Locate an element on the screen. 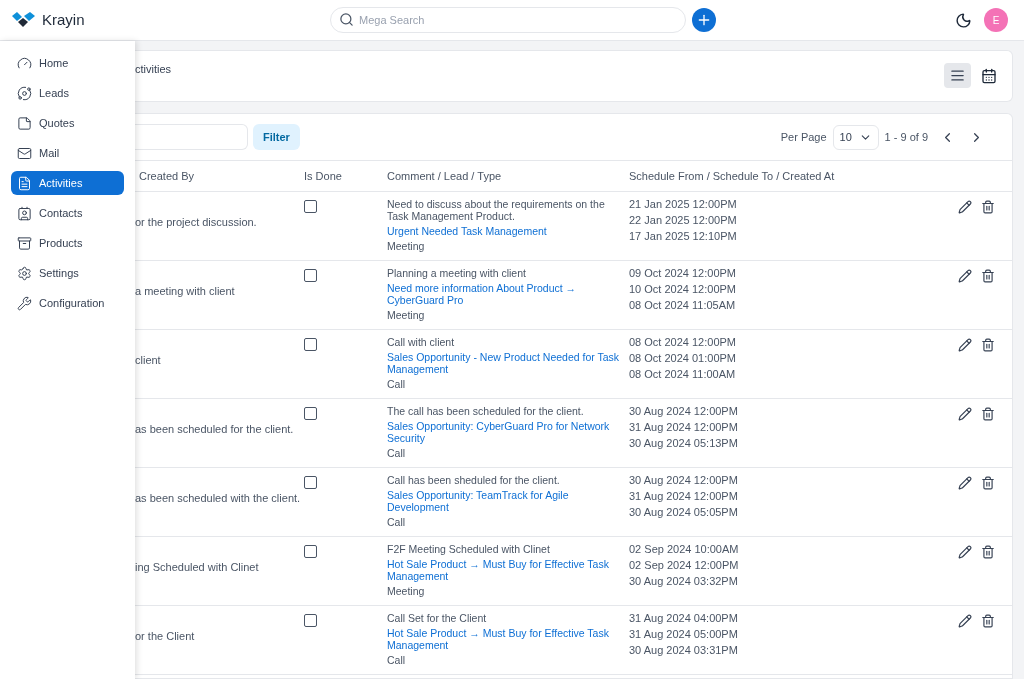 The height and width of the screenshot is (679, 1024). table-cell-text: or the Client is located at coordinates (165, 636).